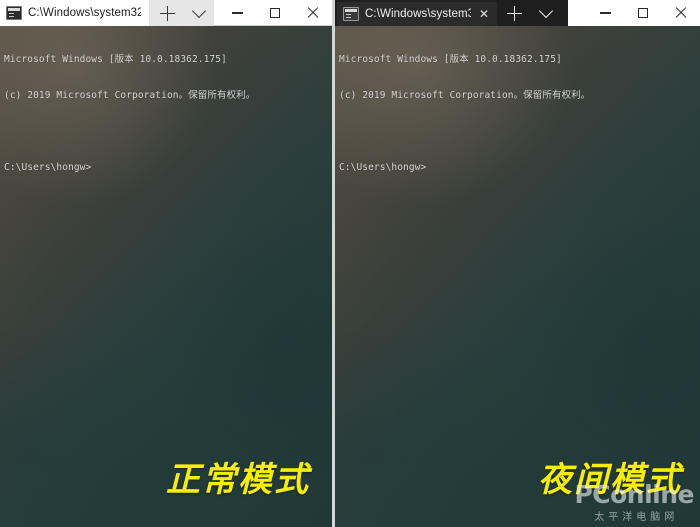 The height and width of the screenshot is (527, 700). Describe the element at coordinates (484, 14) in the screenshot. I see `tab-close-icon: ✕` at that location.